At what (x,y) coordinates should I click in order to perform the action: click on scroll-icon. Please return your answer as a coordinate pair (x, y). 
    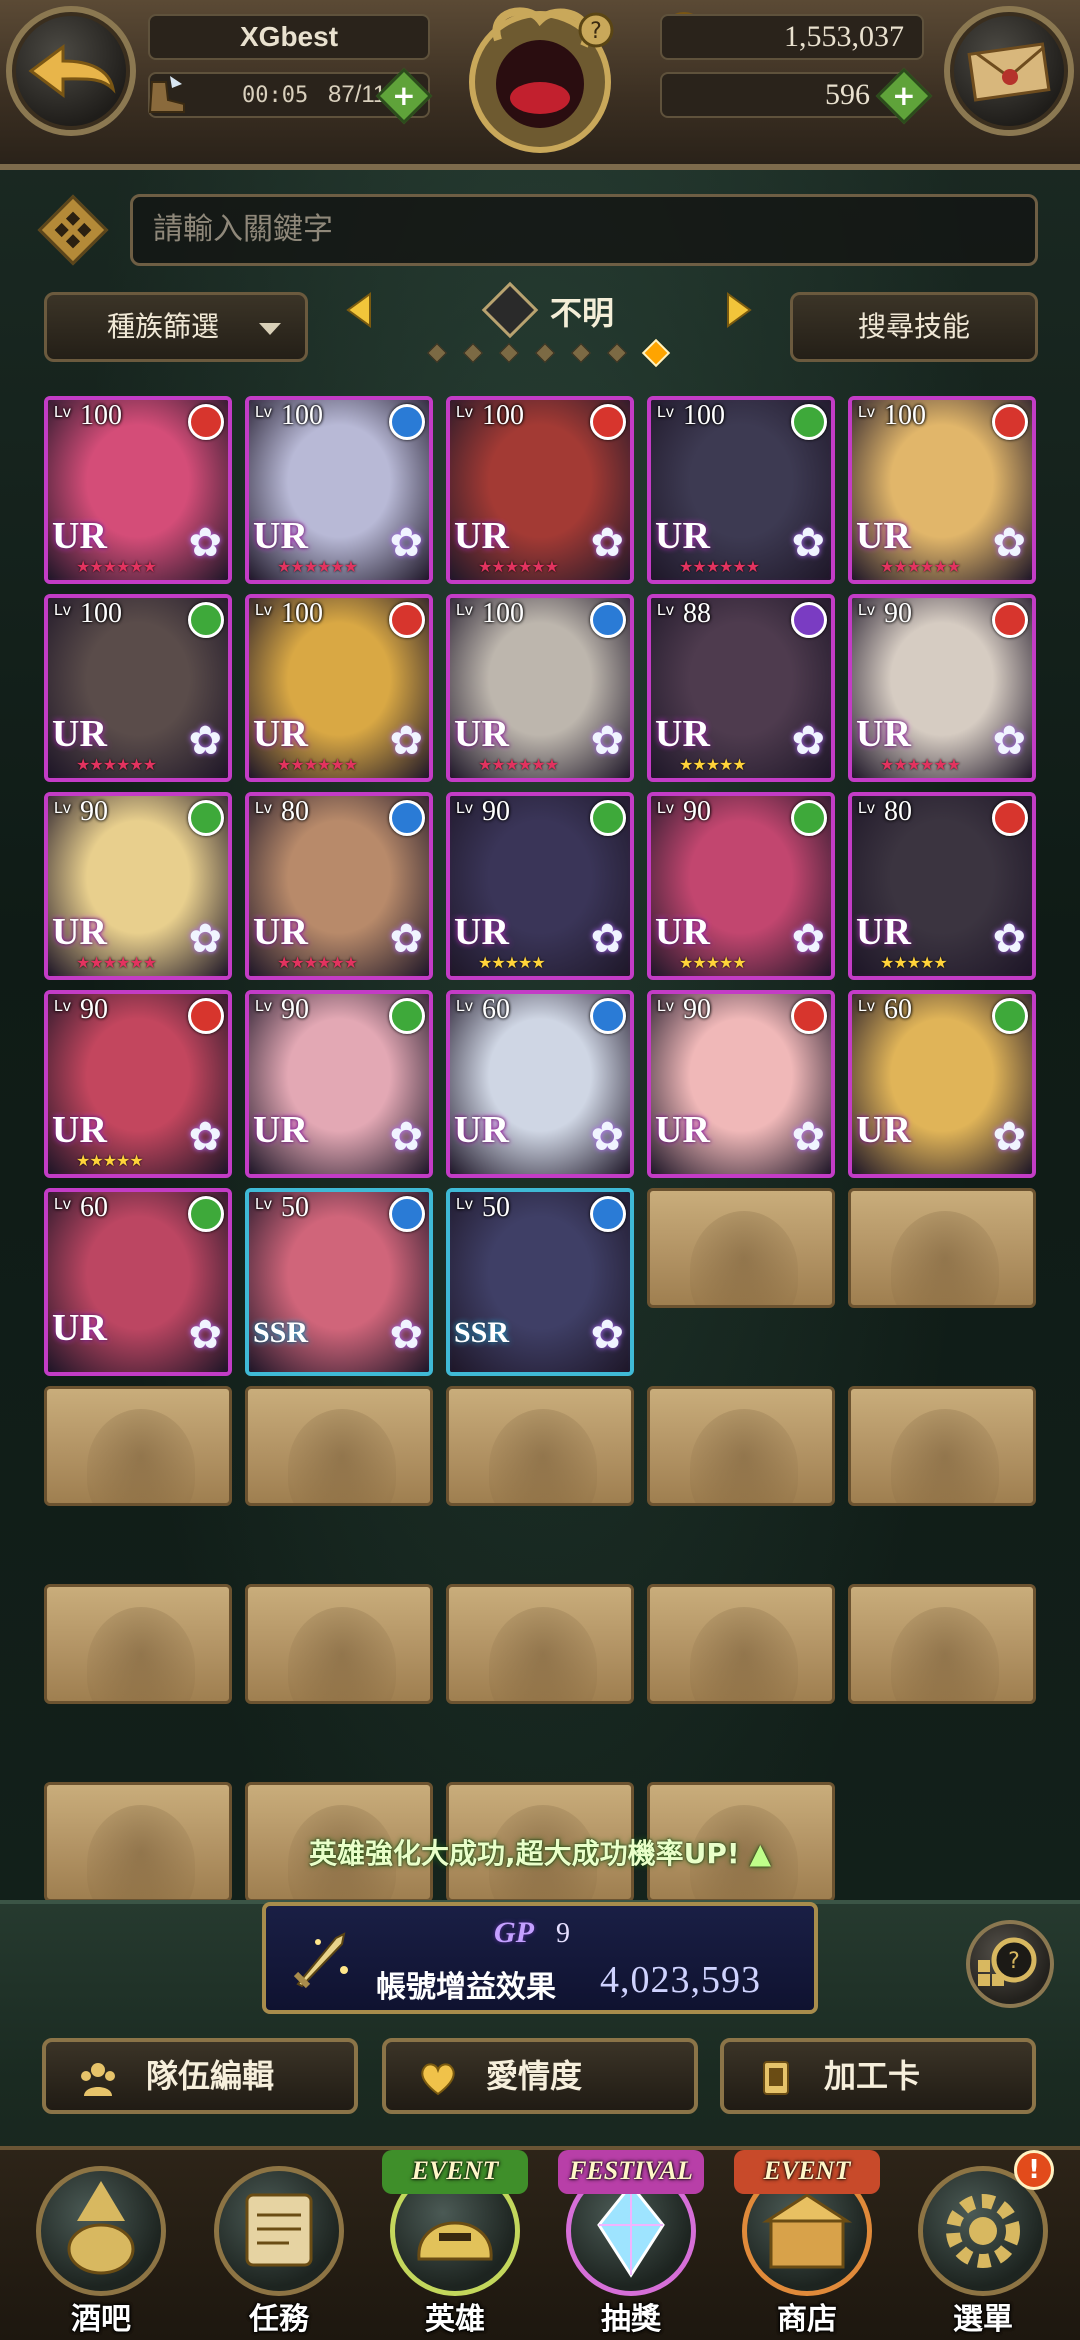
    Looking at the image, I should click on (279, 2231).